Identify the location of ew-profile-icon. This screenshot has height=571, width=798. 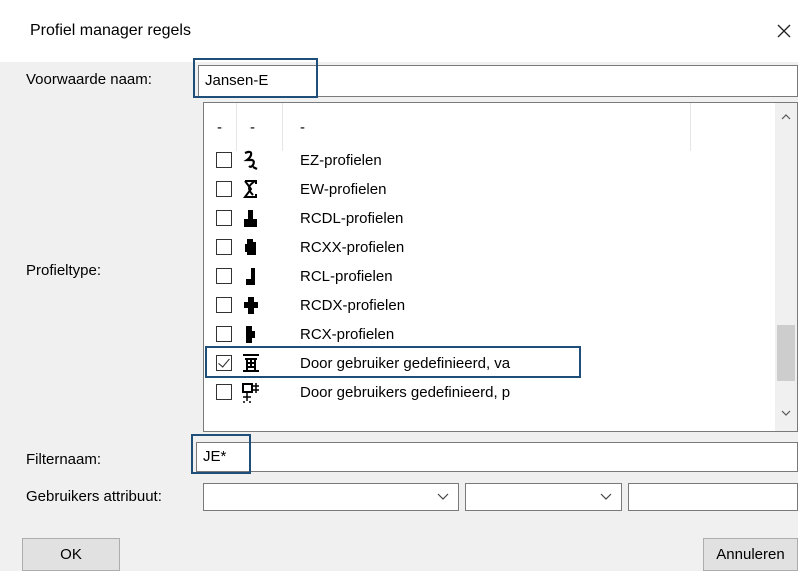
(250, 189).